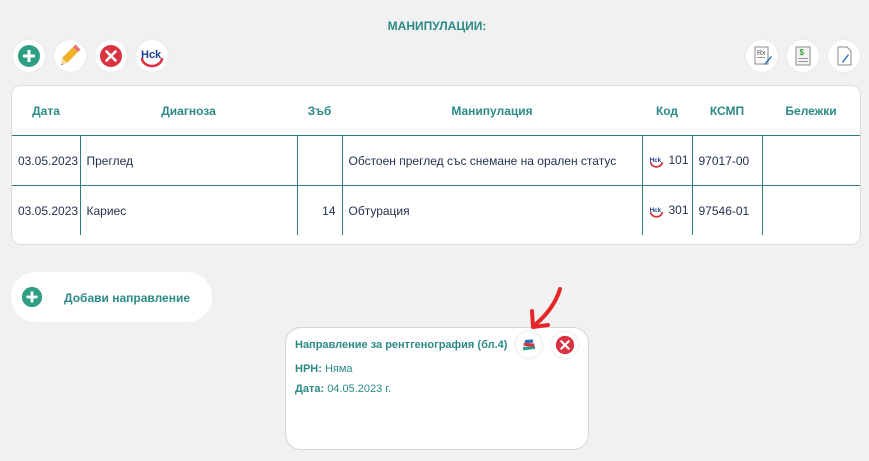 The width and height of the screenshot is (869, 461). I want to click on books-icon, so click(529, 345).